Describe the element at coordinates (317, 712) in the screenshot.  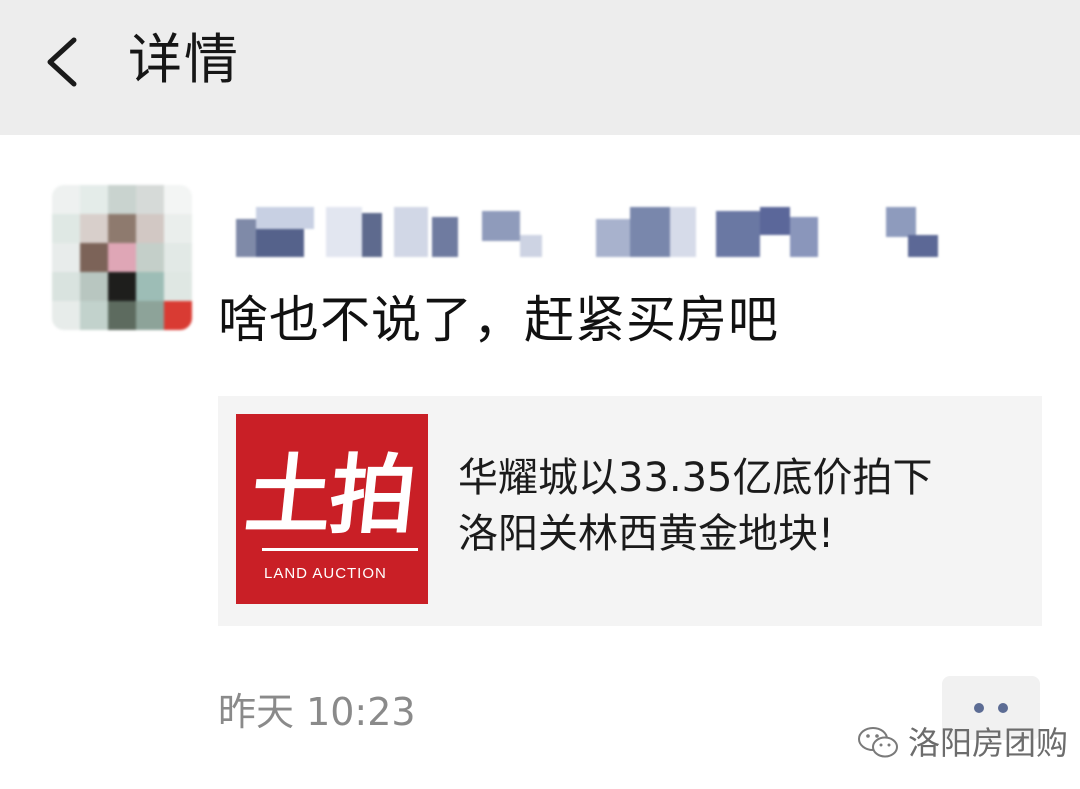
I see `post-timestamp: 昨天 10:23` at that location.